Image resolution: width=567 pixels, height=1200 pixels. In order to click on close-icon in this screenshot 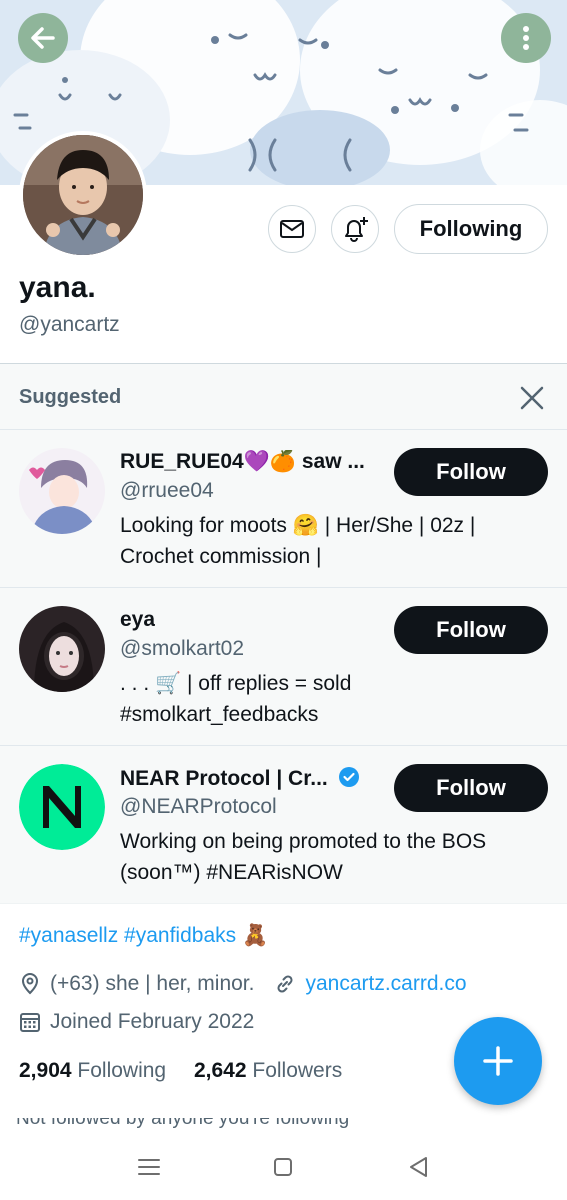, I will do `click(532, 398)`.